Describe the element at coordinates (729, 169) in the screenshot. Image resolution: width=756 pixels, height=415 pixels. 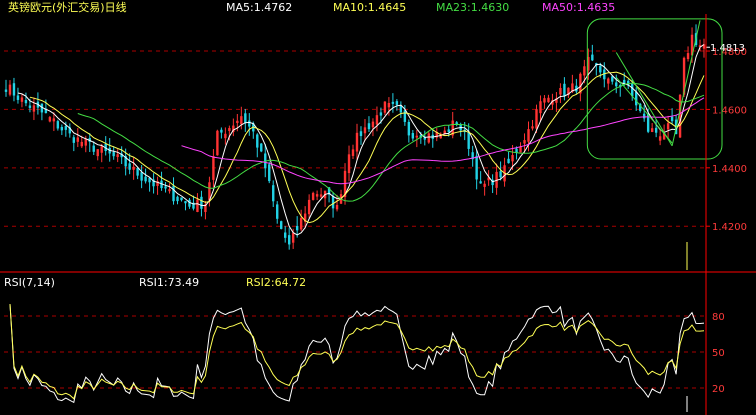
I see `price-tick-label: 1.4400` at that location.